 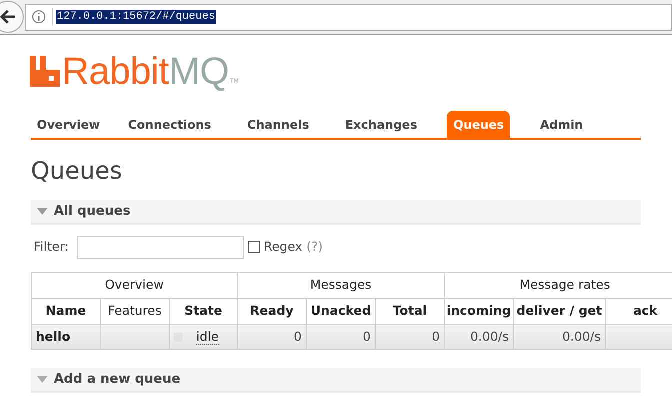 What do you see at coordinates (45, 71) in the screenshot?
I see `logo-icon` at bounding box center [45, 71].